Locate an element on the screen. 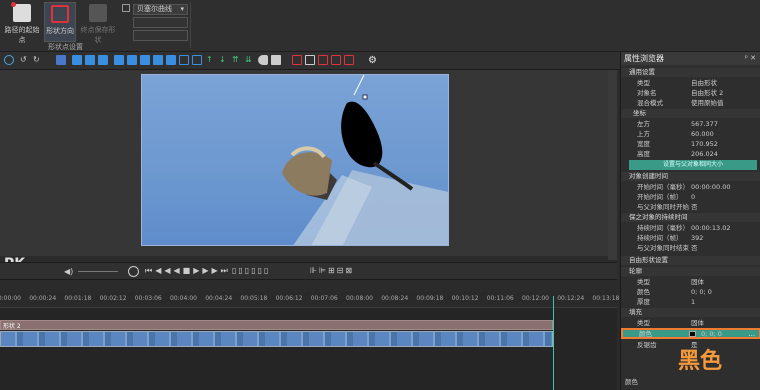 This screenshot has height=390, width=760. section-header: 轮廓 is located at coordinates (690, 271).